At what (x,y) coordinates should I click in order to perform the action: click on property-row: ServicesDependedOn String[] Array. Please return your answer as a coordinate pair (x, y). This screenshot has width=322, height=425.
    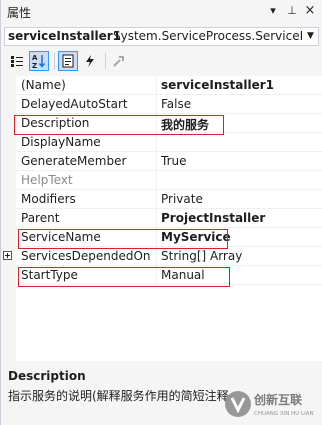
    Looking at the image, I should click on (162, 256).